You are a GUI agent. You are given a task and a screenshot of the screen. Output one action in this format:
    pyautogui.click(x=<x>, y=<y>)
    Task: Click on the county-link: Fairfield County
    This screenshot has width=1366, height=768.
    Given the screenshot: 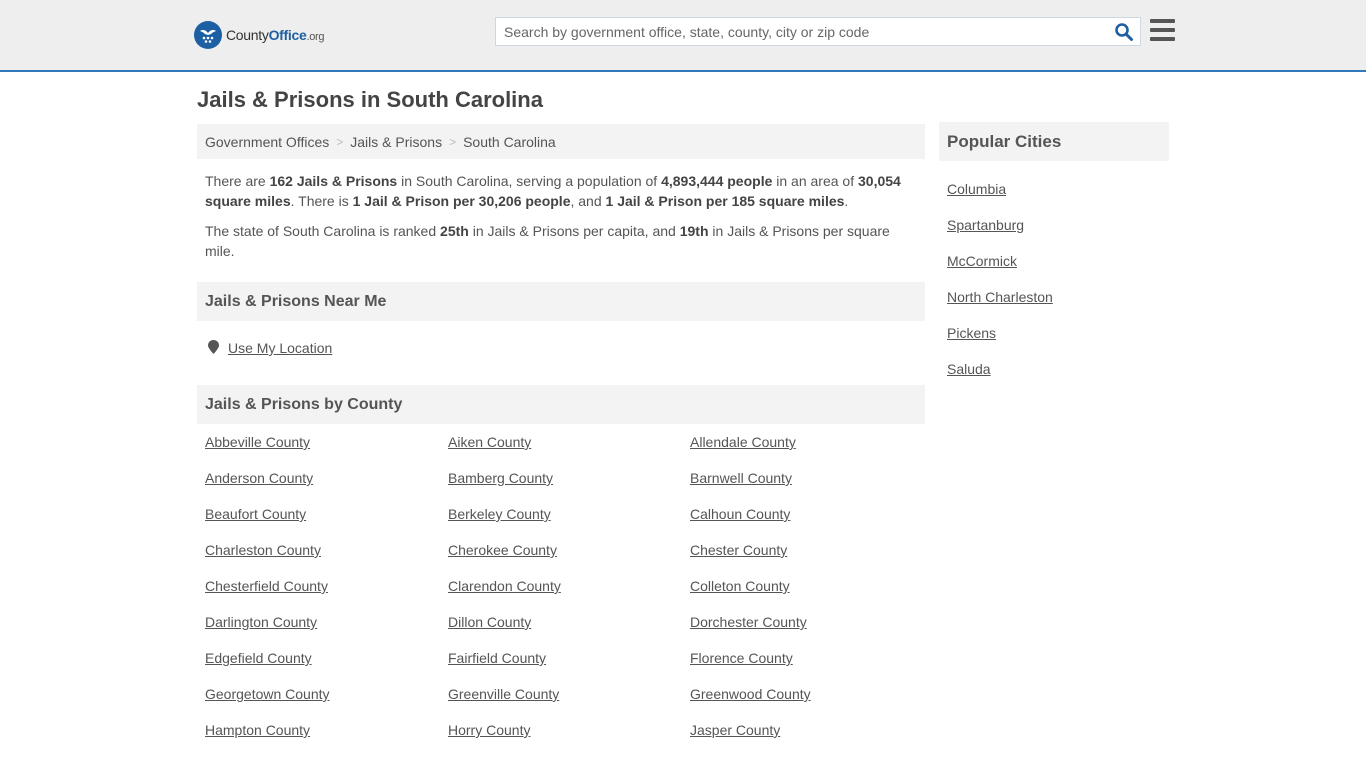 What is the action you would take?
    pyautogui.click(x=569, y=658)
    